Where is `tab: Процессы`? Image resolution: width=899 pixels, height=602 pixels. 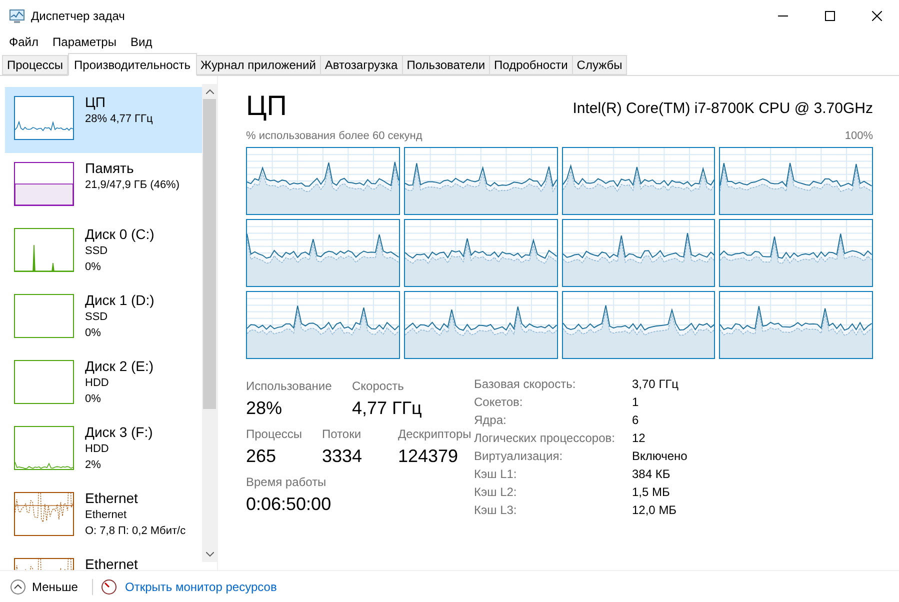 tab: Процессы is located at coordinates (35, 65).